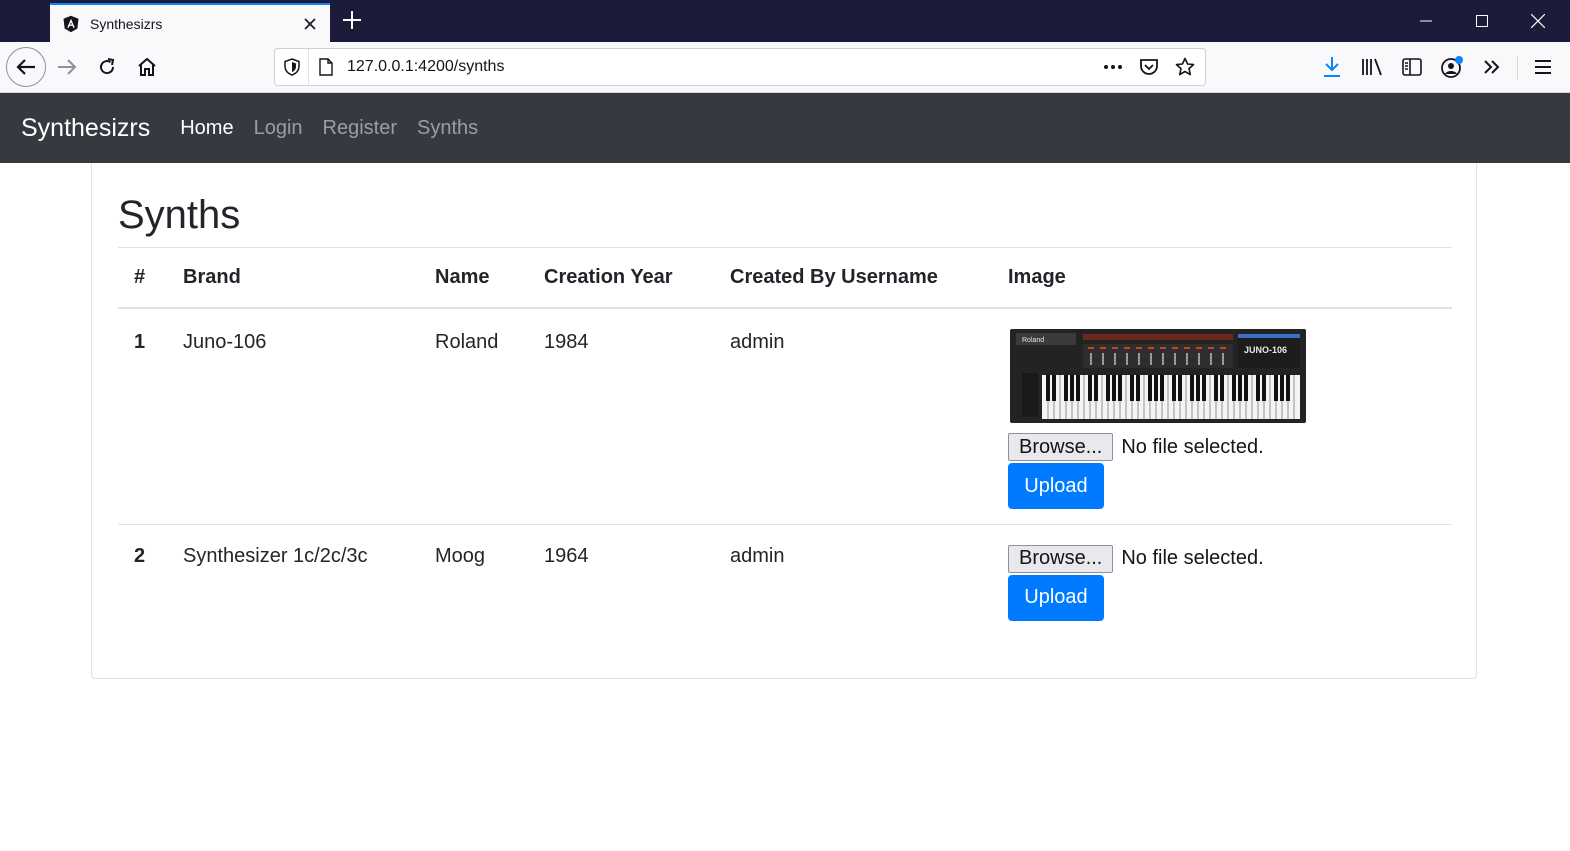  What do you see at coordinates (1185, 67) in the screenshot?
I see `bookmark-star-icon` at bounding box center [1185, 67].